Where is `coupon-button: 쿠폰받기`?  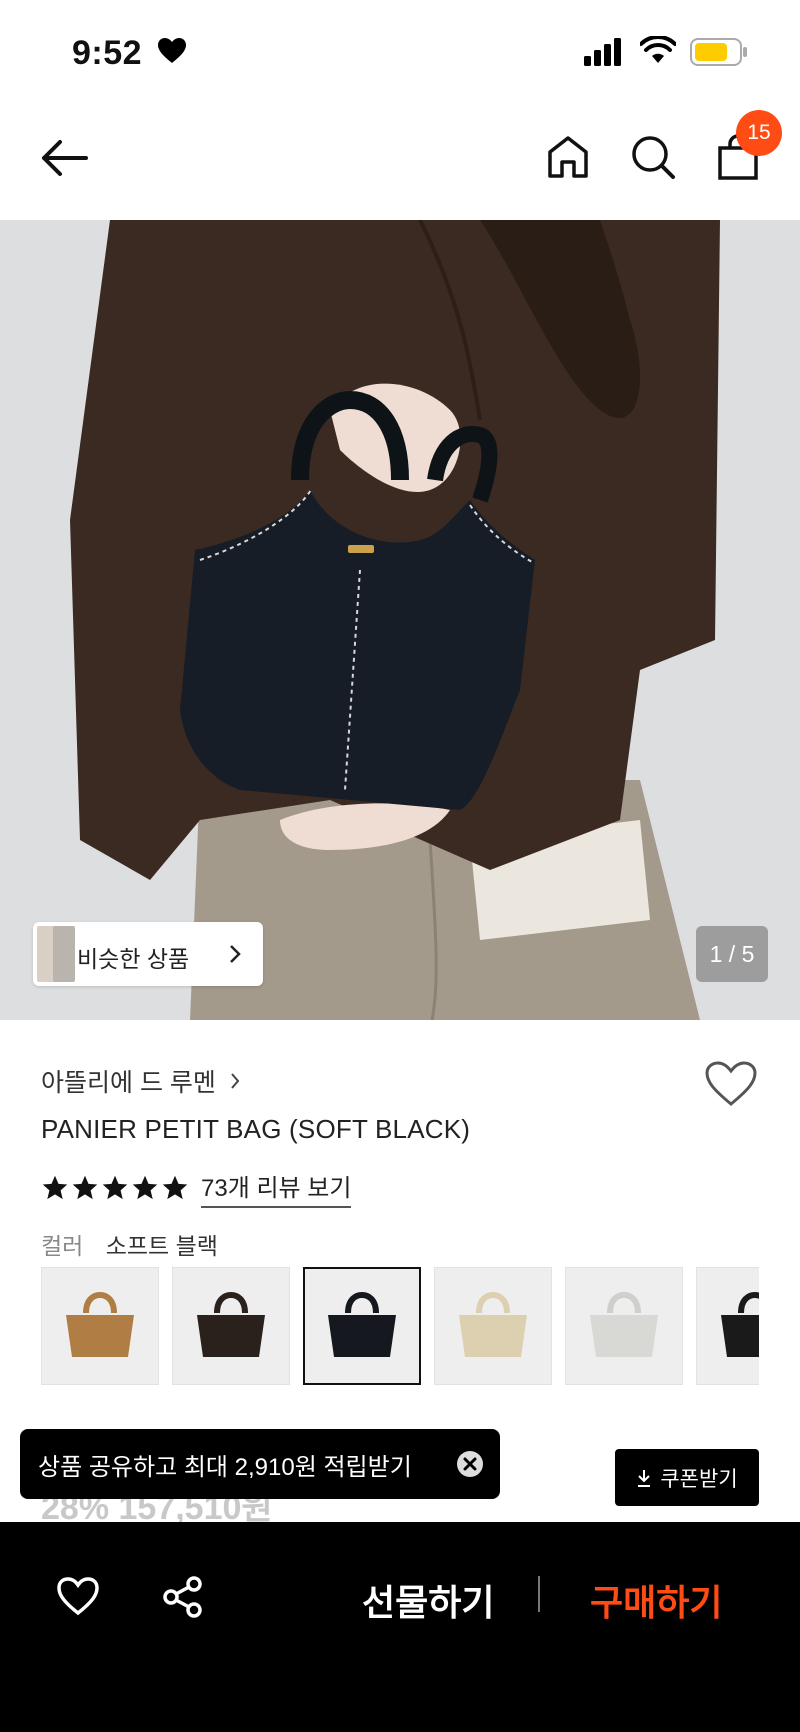
coupon-button: 쿠폰받기 is located at coordinates (687, 1477).